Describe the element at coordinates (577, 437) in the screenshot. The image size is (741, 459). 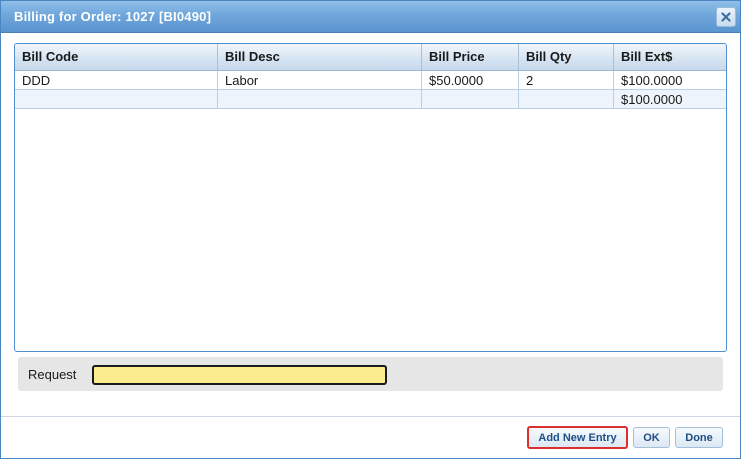
I see `add-new-entry-button: Add New Entry` at that location.